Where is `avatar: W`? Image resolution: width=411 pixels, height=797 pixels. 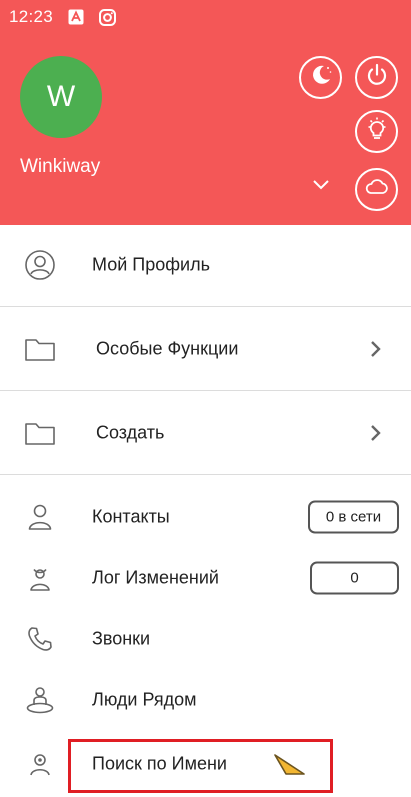 avatar: W is located at coordinates (61, 97).